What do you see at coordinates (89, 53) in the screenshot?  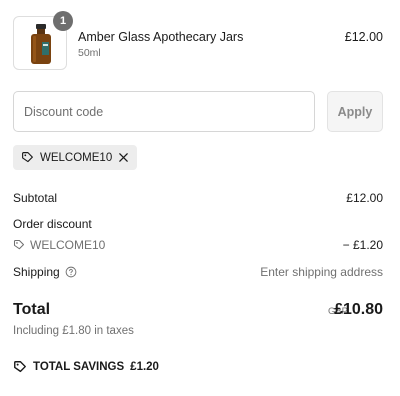 I see `product-variant: 50ml` at bounding box center [89, 53].